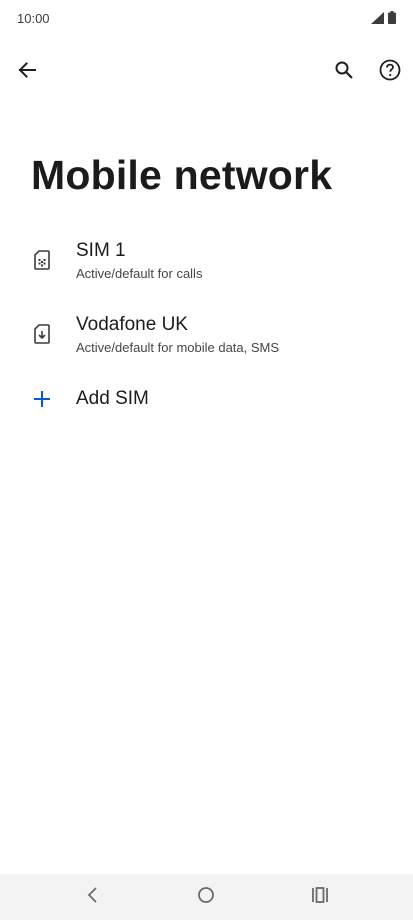 This screenshot has height=920, width=413. Describe the element at coordinates (206, 18) in the screenshot. I see `status-bar: 10:00` at that location.